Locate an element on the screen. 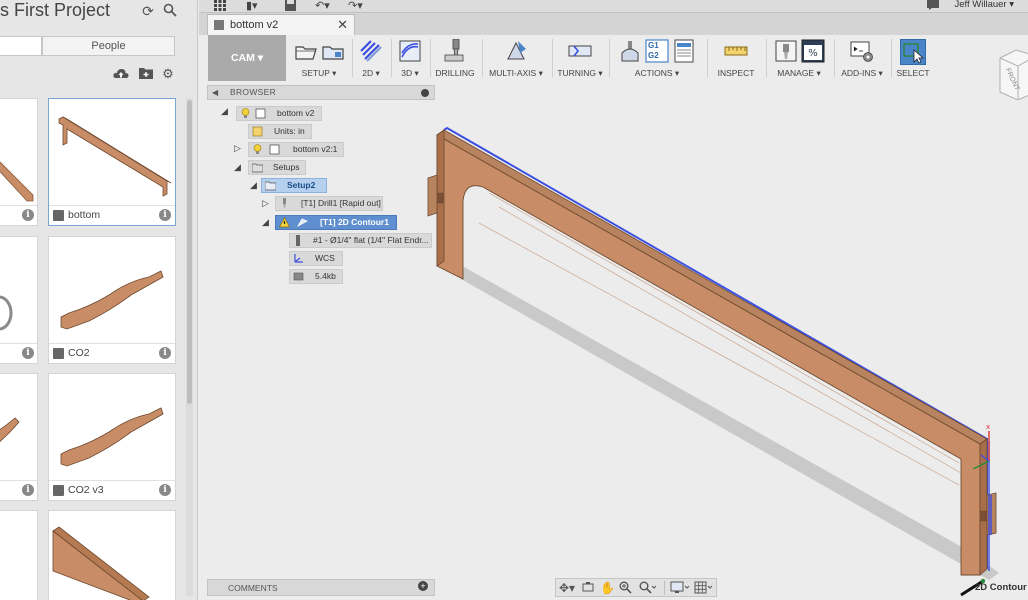  refresh-icon: ⟳ is located at coordinates (148, 11).